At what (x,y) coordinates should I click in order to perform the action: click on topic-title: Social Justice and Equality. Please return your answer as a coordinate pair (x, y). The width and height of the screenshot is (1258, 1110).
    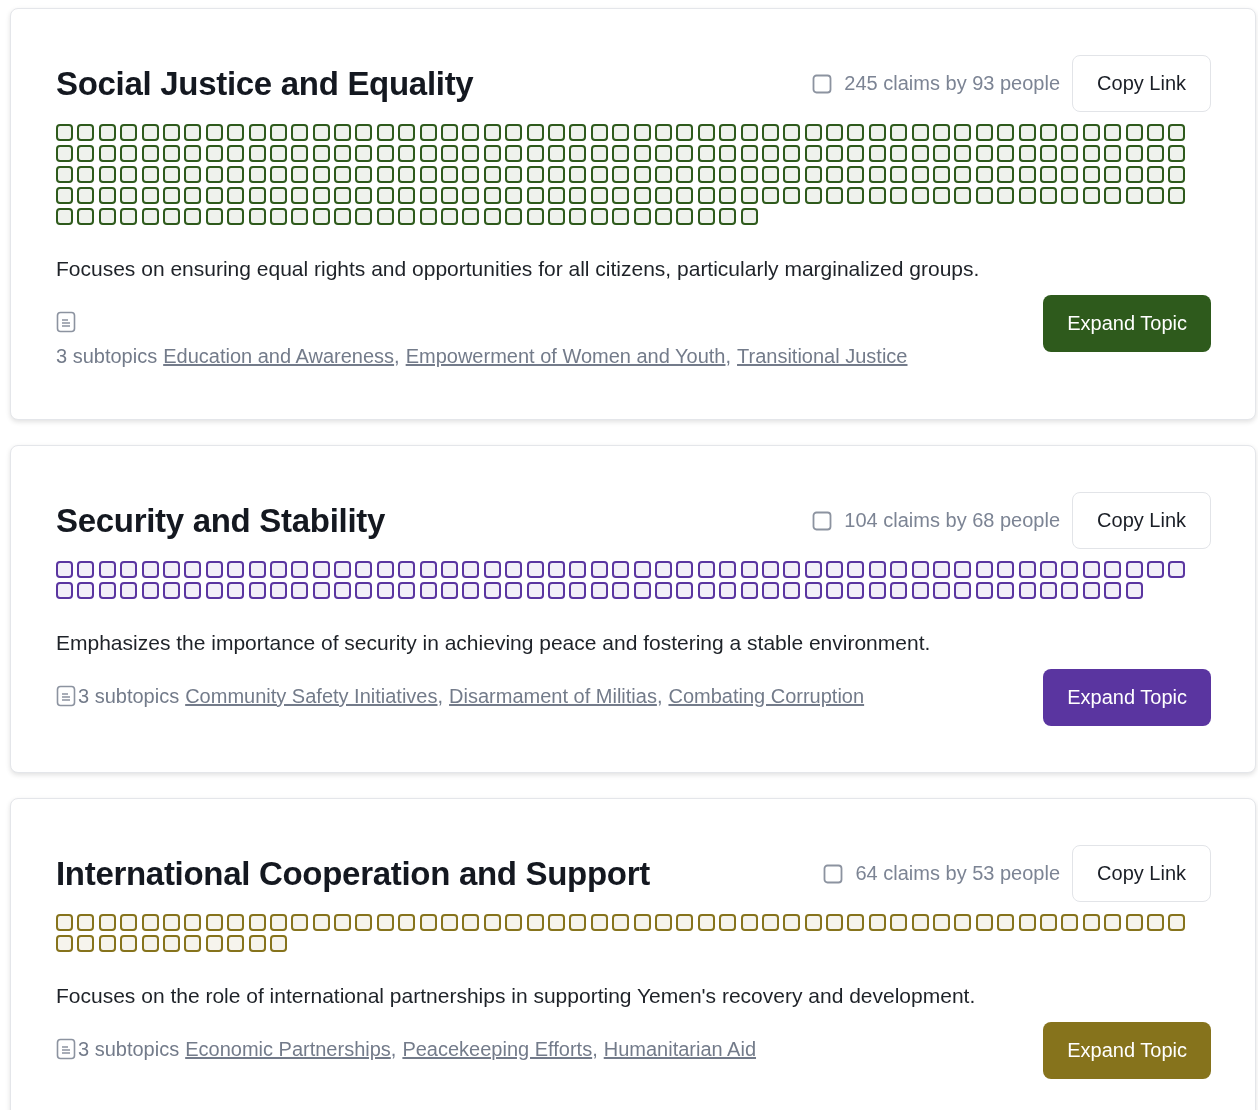
    Looking at the image, I should click on (265, 83).